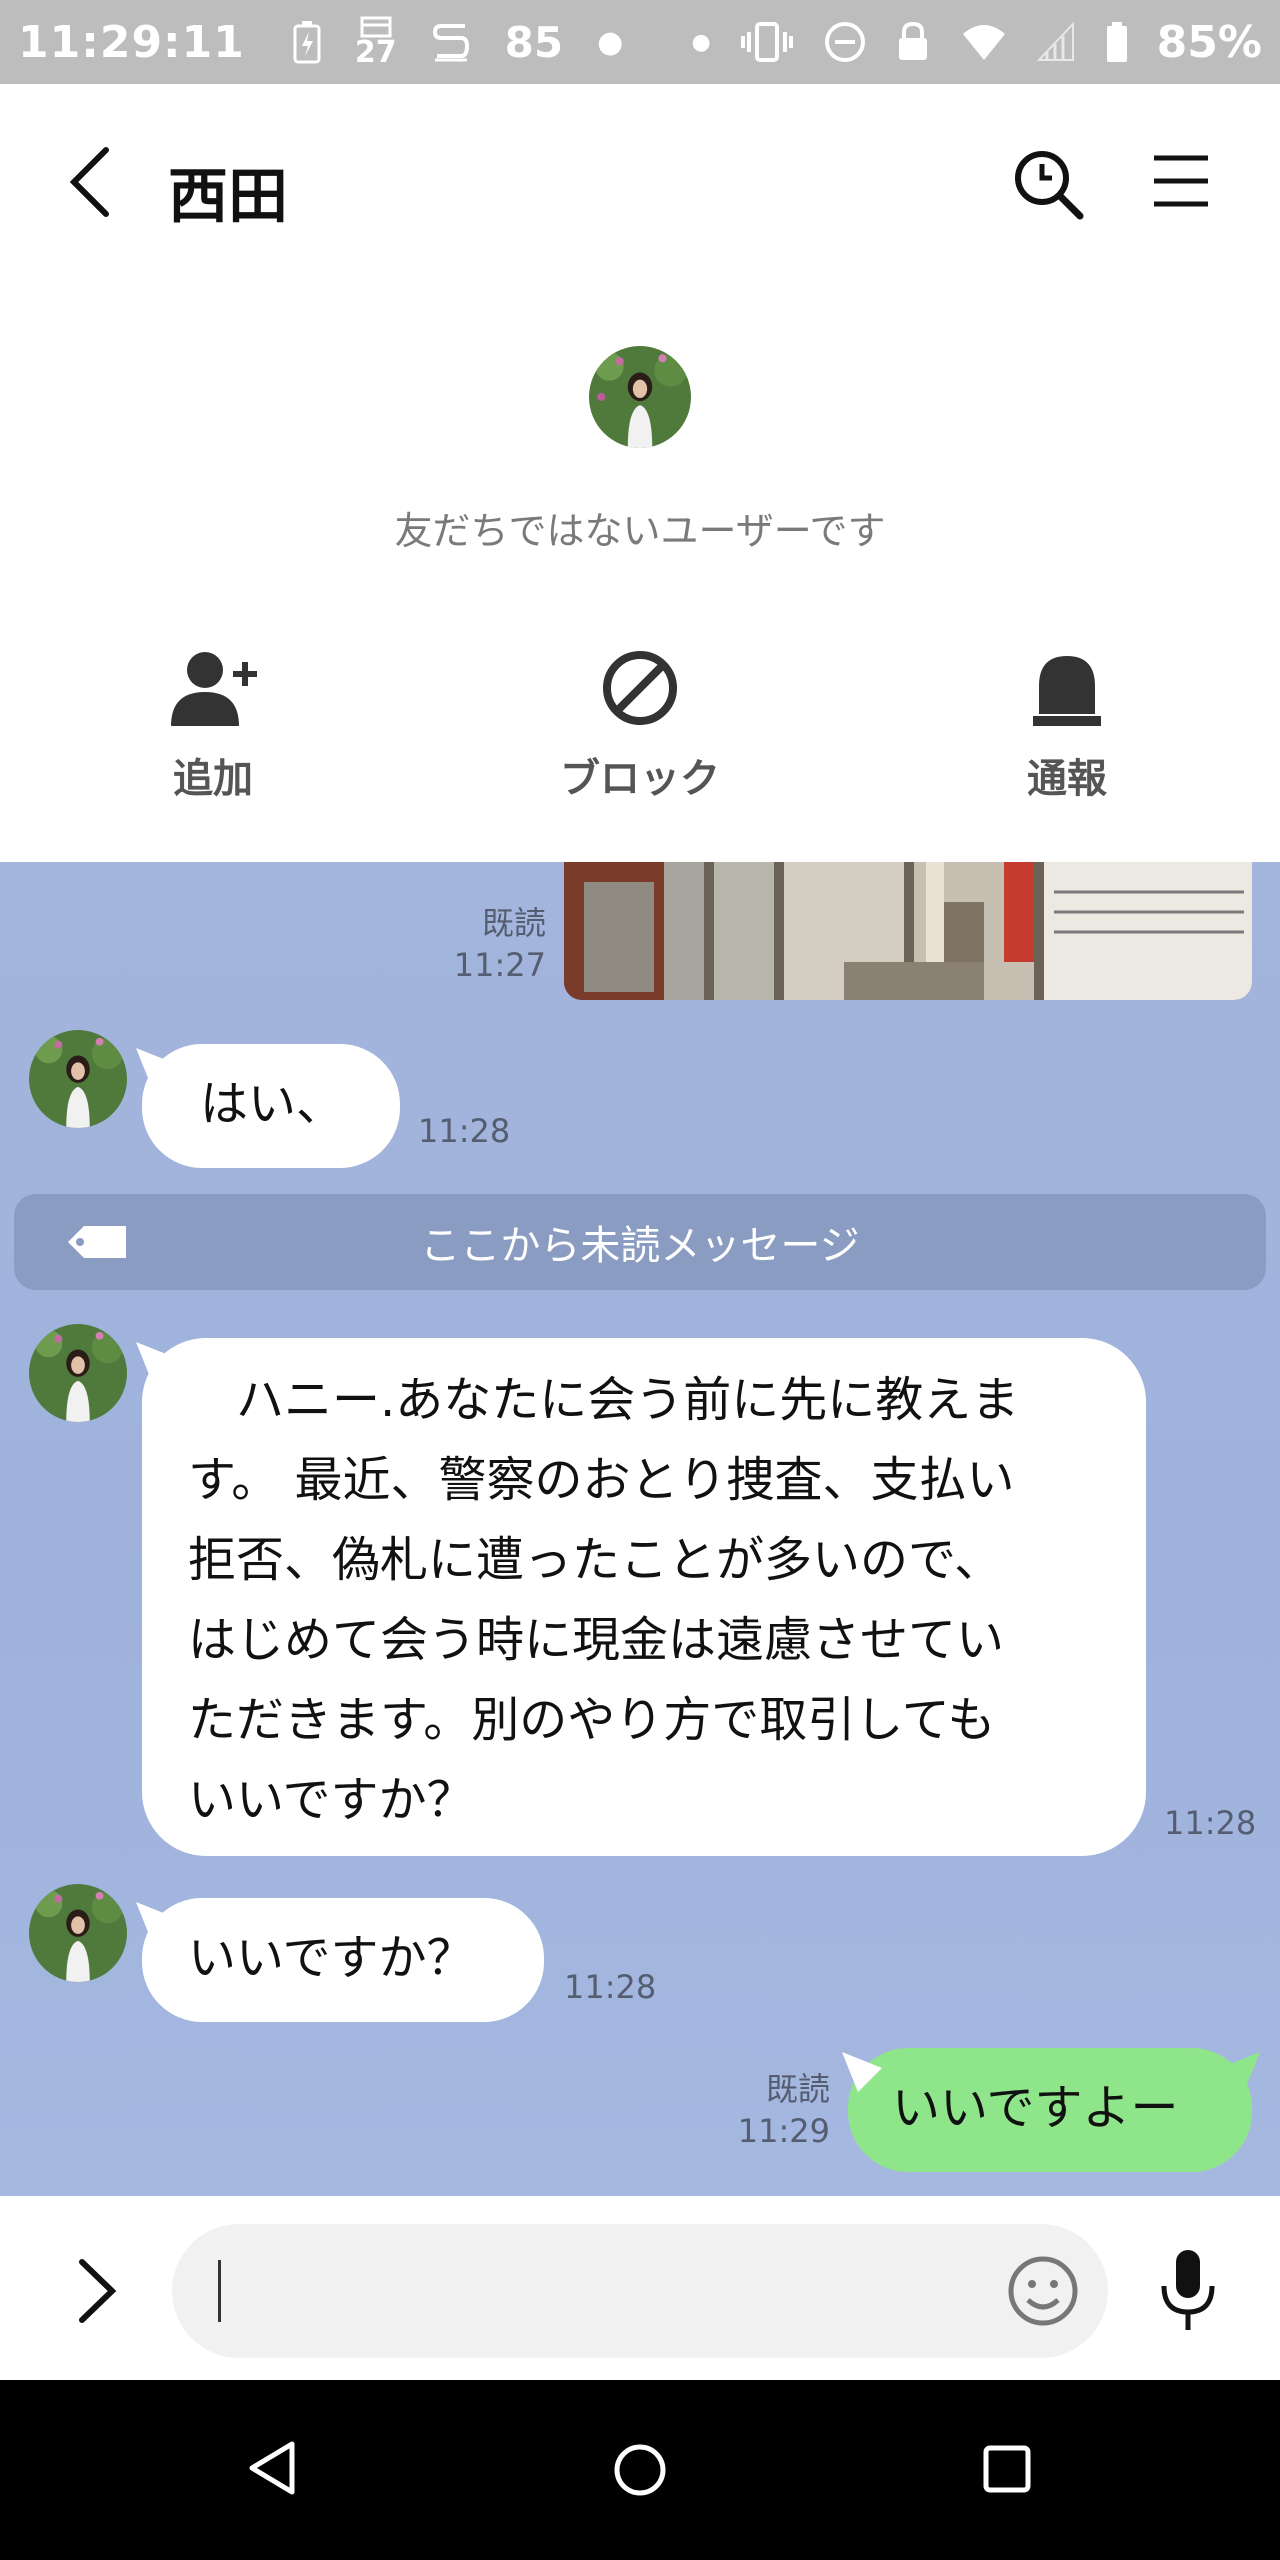 The height and width of the screenshot is (2560, 1280). I want to click on nav-home-button, so click(640, 2472).